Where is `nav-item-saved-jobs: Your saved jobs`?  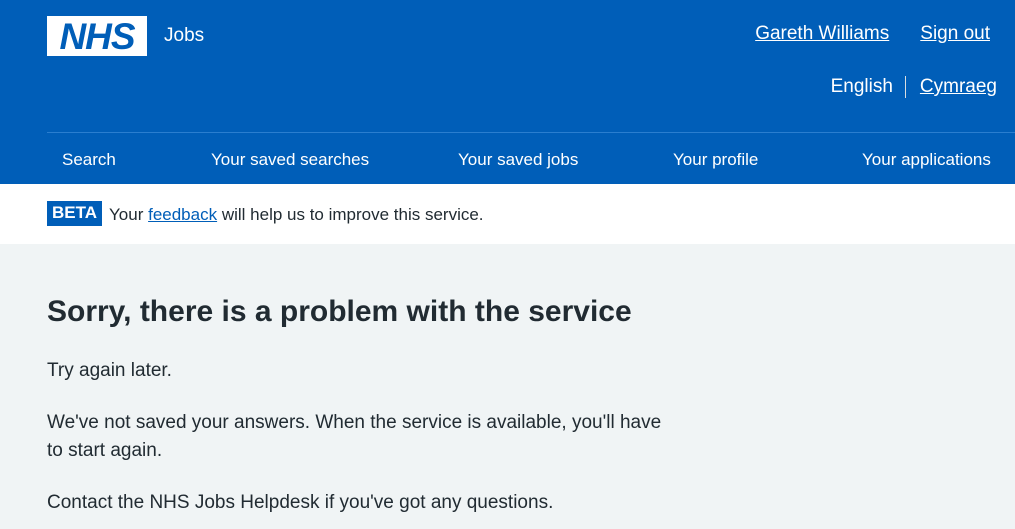 nav-item-saved-jobs: Your saved jobs is located at coordinates (518, 160).